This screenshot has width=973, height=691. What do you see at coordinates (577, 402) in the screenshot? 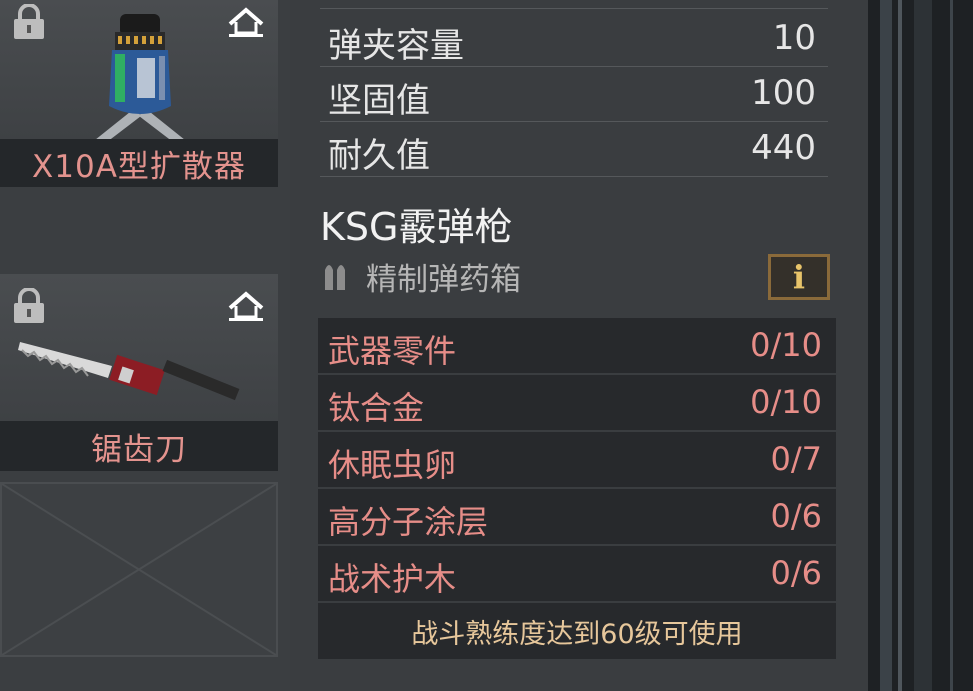
I see `material-row-titanium-alloy: 钛合金 0/10` at bounding box center [577, 402].